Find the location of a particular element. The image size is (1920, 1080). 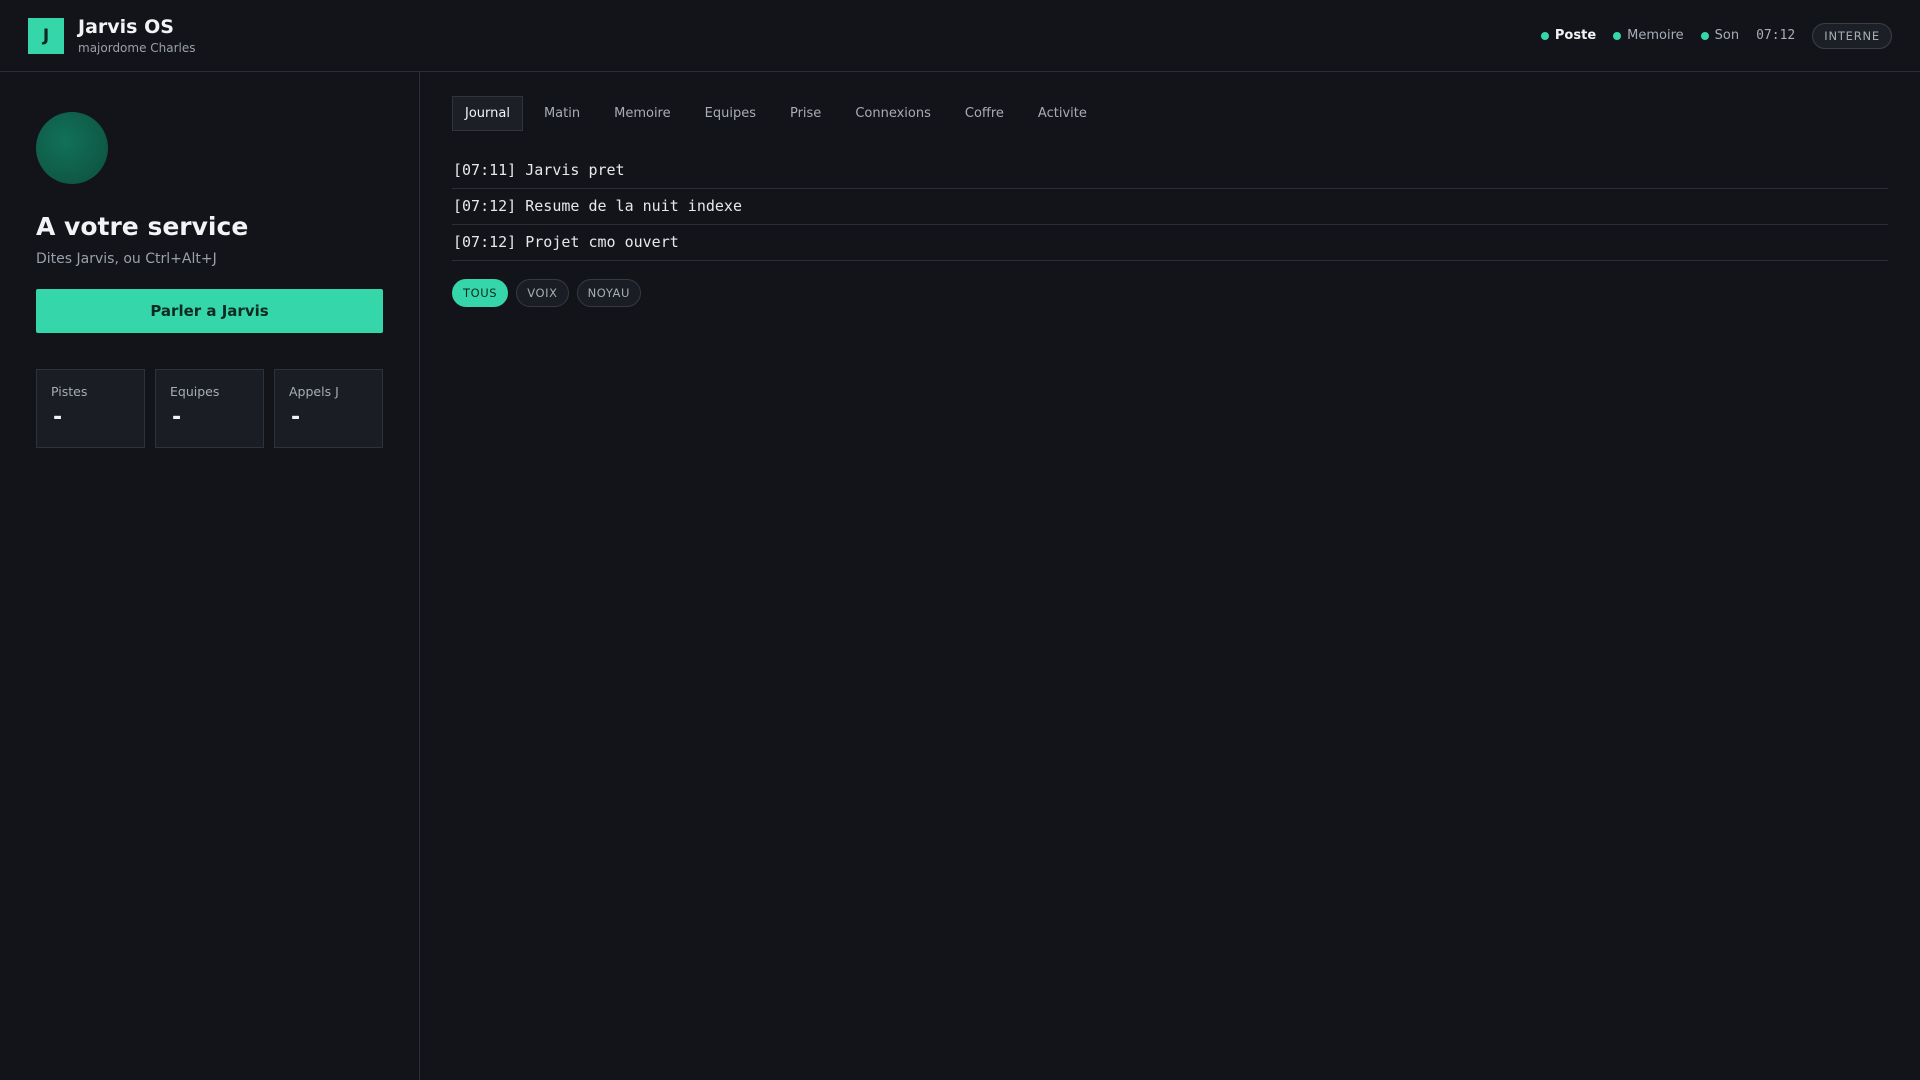

log-entry: [07:11] Jarvis pret is located at coordinates (1170, 171).